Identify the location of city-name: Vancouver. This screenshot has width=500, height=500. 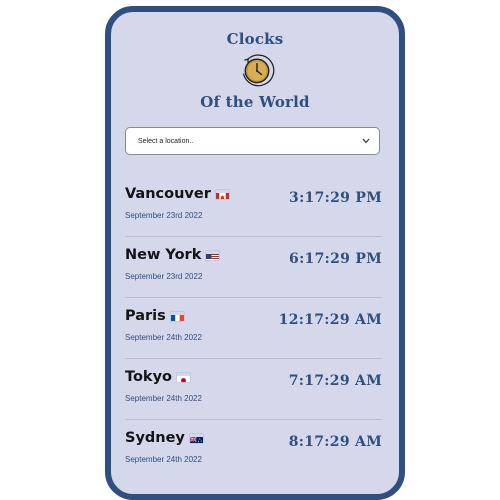
(177, 194).